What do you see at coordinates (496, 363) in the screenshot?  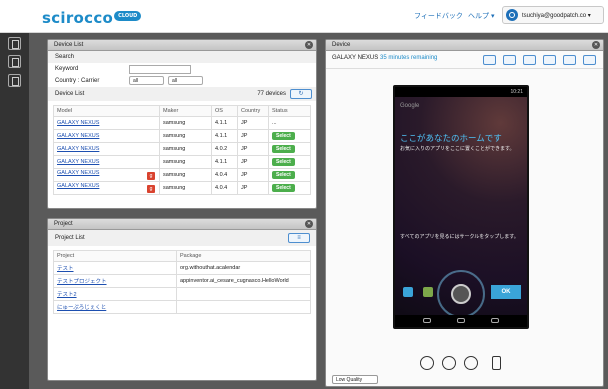 I see `rotate-device-icon` at bounding box center [496, 363].